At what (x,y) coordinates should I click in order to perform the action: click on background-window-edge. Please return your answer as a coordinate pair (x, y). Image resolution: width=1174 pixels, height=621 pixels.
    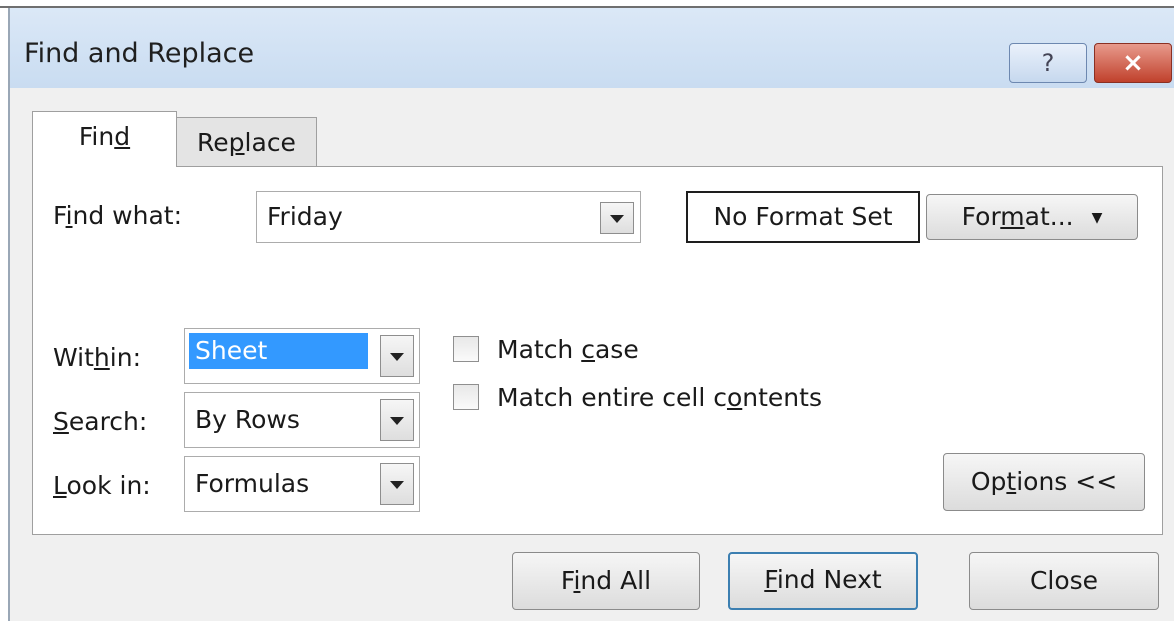
    Looking at the image, I should click on (587, 4).